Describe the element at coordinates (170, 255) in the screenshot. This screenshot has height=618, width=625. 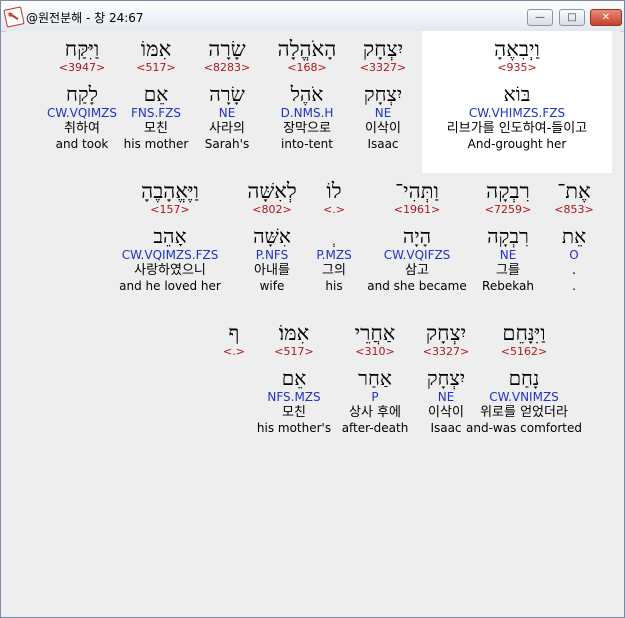
I see `word-parse: CW.VQIMZS.FZS` at that location.